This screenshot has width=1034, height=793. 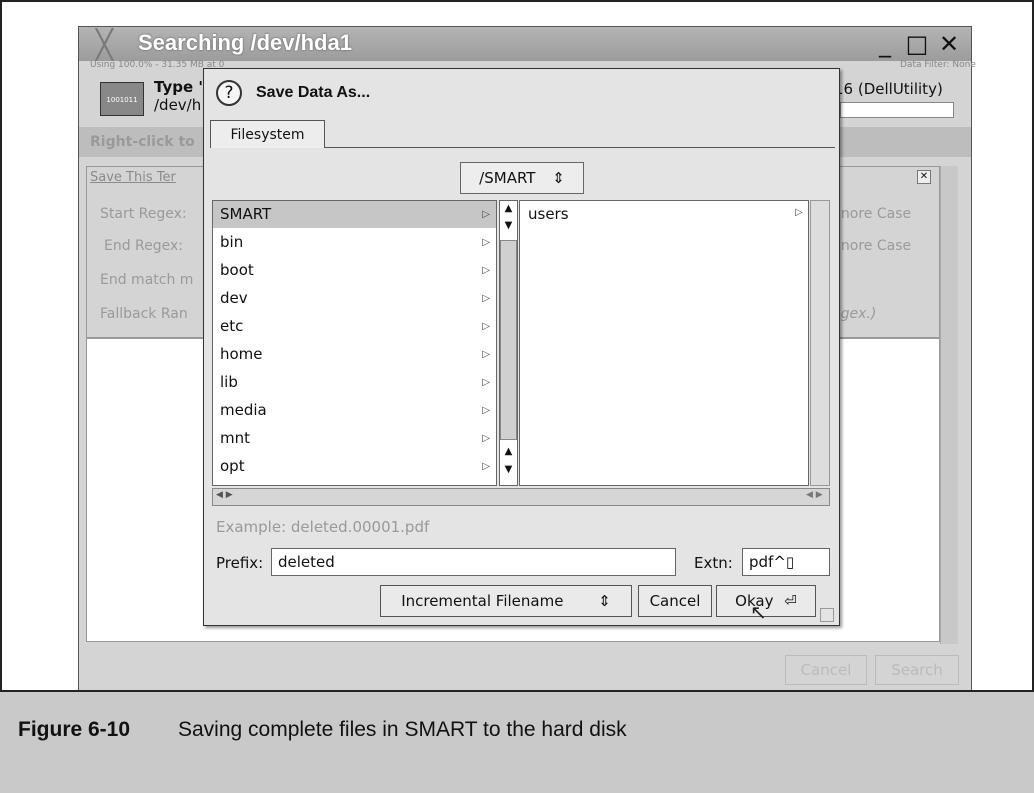 I want to click on prefix-input: deleted, so click(x=473, y=562).